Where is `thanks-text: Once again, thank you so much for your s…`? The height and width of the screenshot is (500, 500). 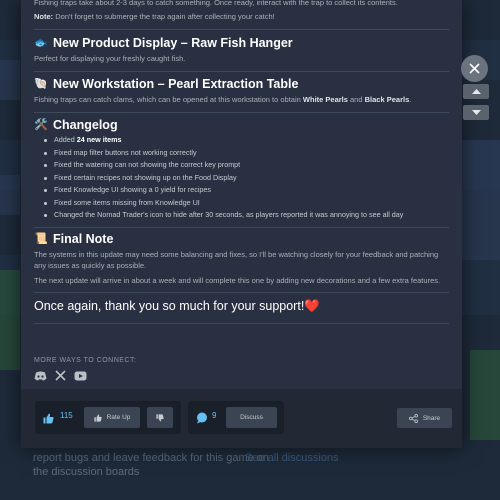
thanks-text: Once again, thank you so much for your s… is located at coordinates (241, 306).